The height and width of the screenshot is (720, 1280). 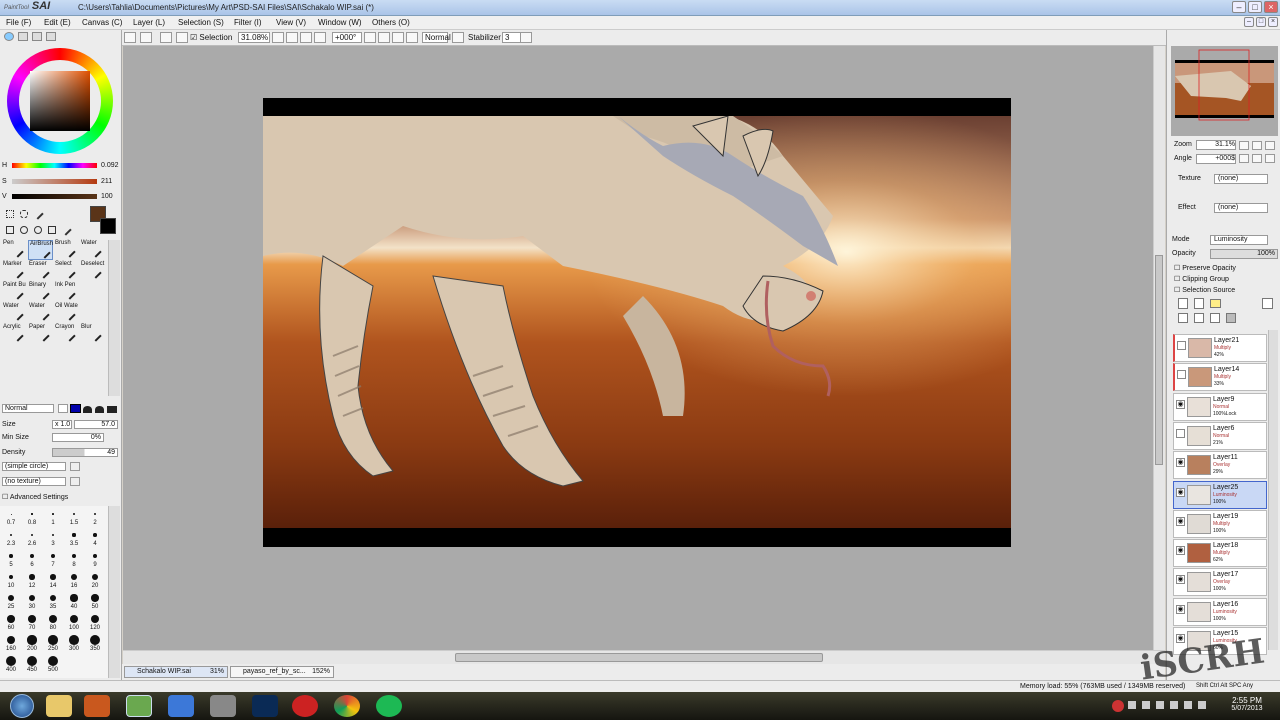 I want to click on tool-2: Brush, so click(x=66, y=250).